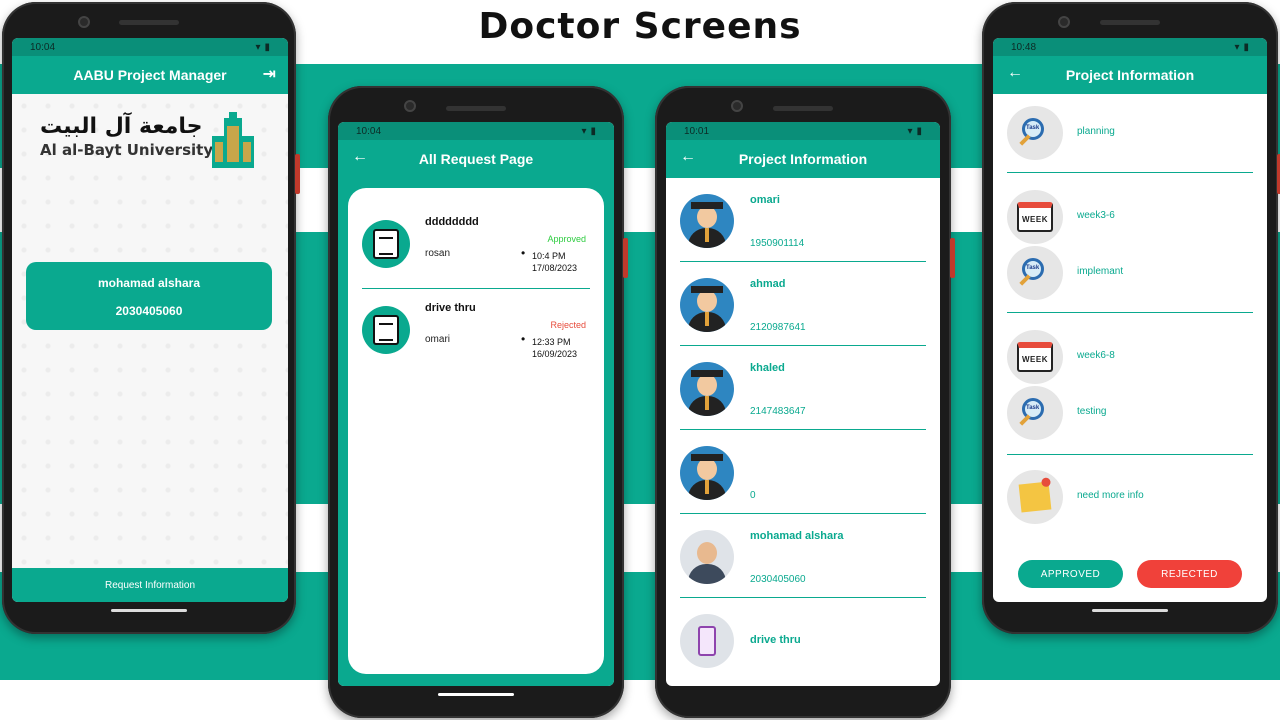 The image size is (1280, 720). I want to click on reject-button: REJECTED, so click(1189, 574).